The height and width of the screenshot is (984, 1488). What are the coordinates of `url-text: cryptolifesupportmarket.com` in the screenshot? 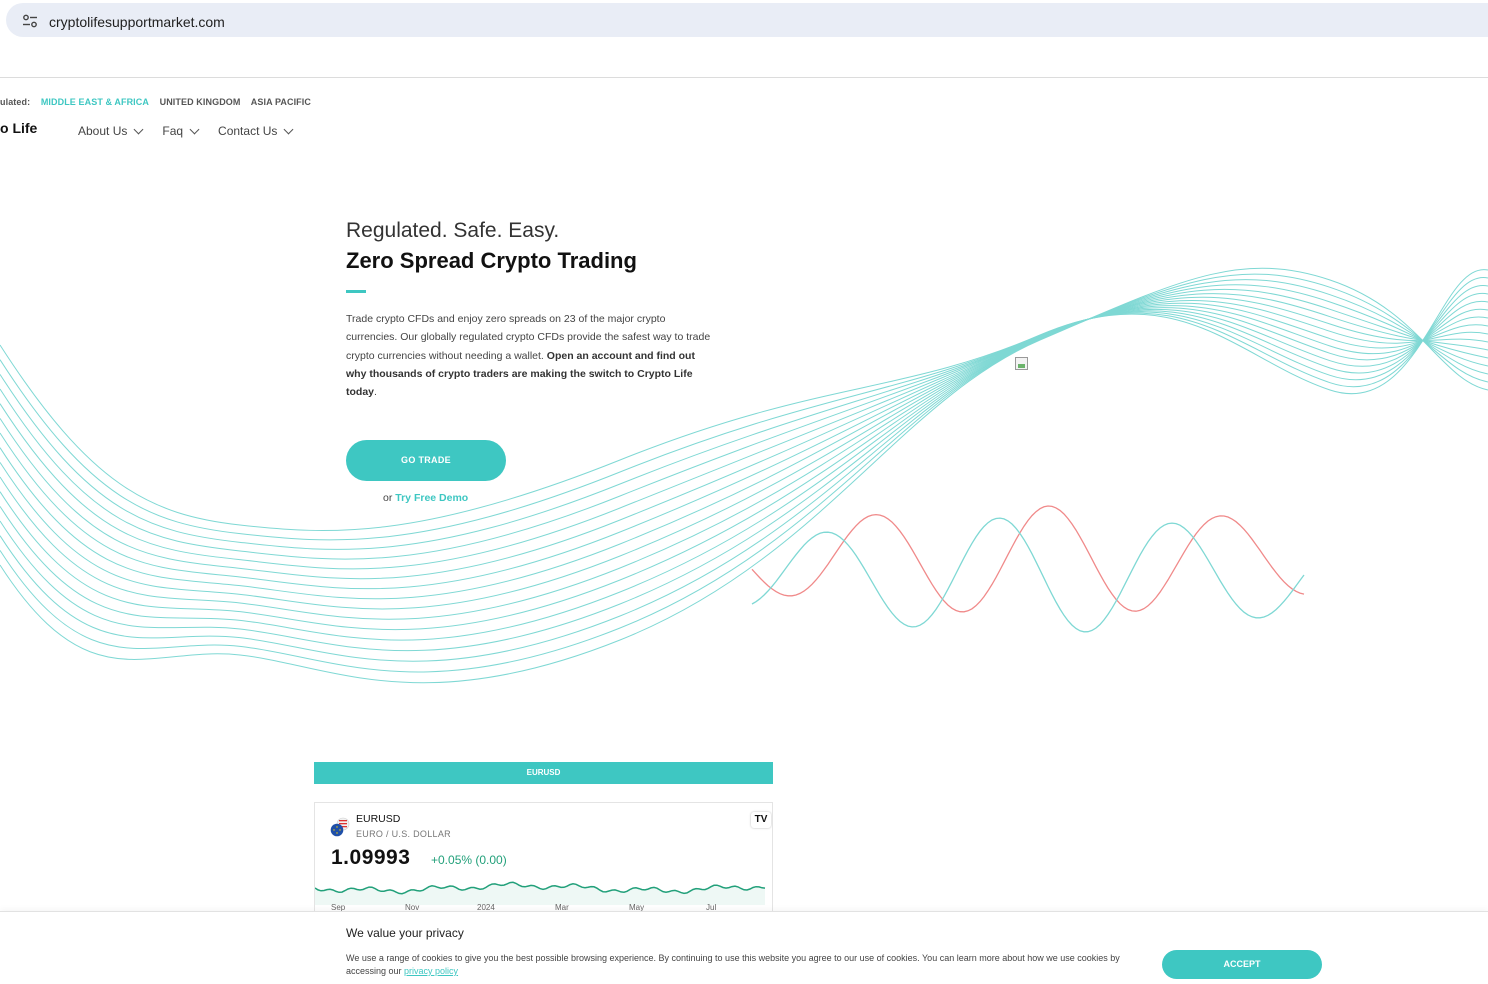 It's located at (137, 22).